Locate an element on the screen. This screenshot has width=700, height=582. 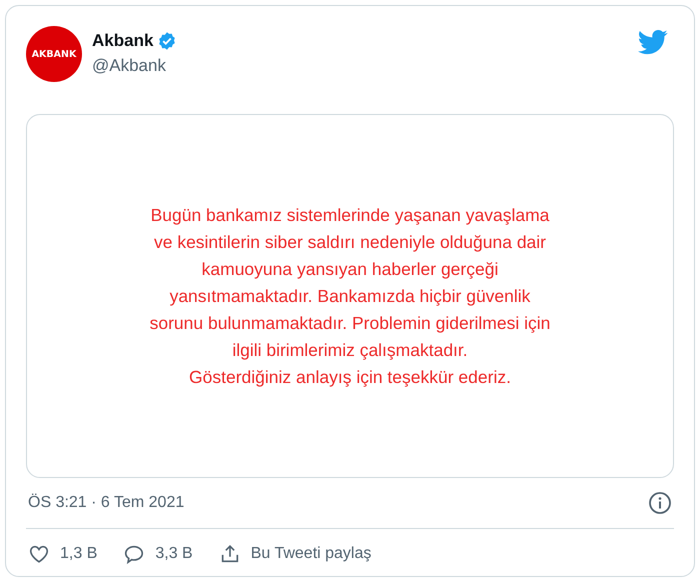
avatar-logo: AKBANK is located at coordinates (54, 54).